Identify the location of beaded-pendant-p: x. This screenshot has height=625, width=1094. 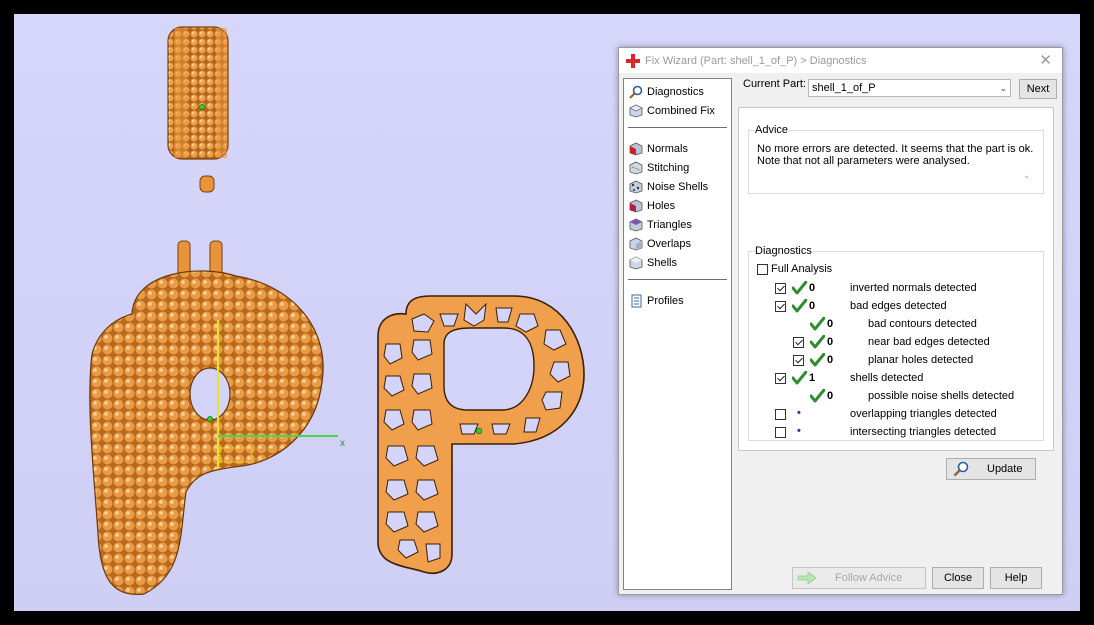
(217, 418).